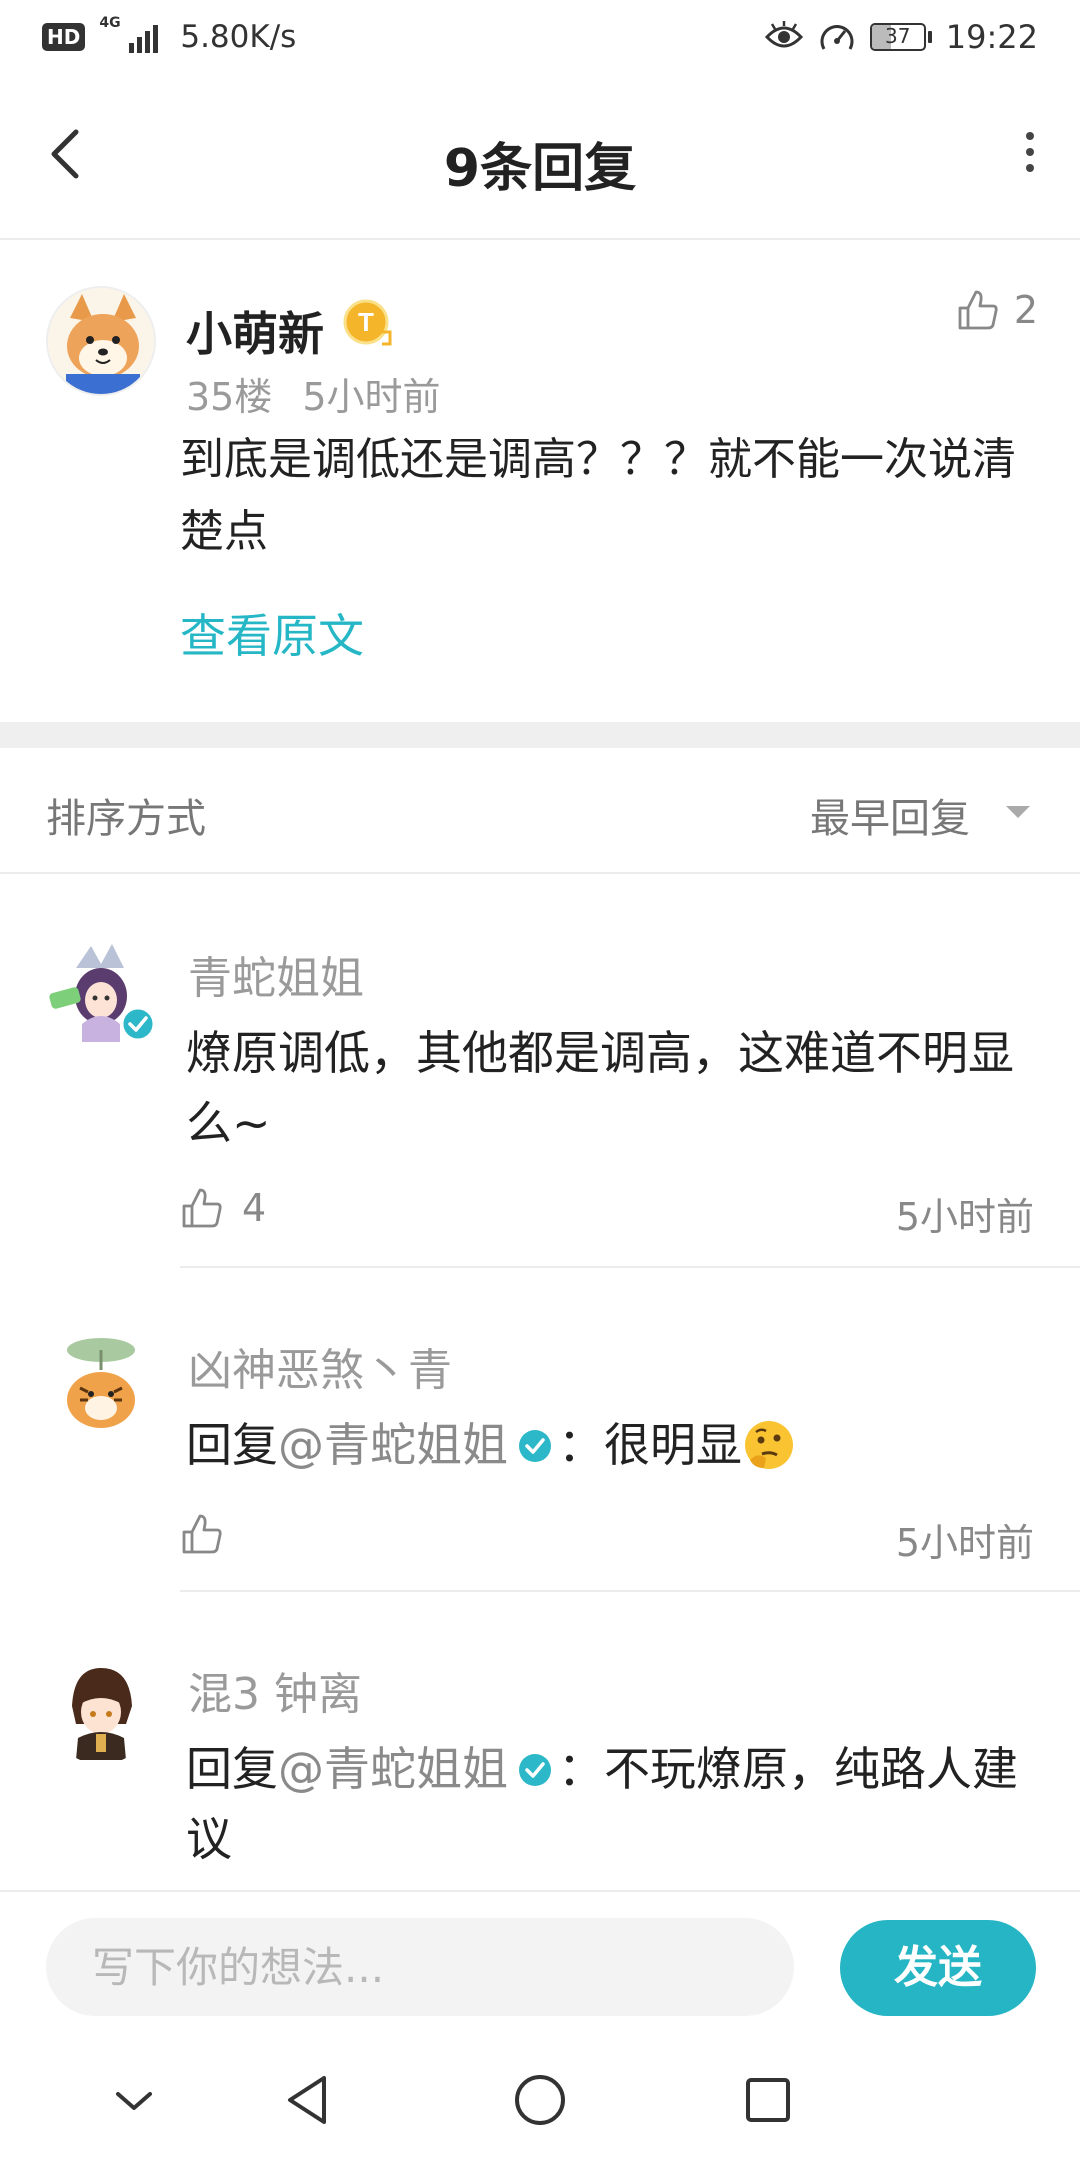 The height and width of the screenshot is (2160, 1080). I want to click on speedometer-icon, so click(837, 37).